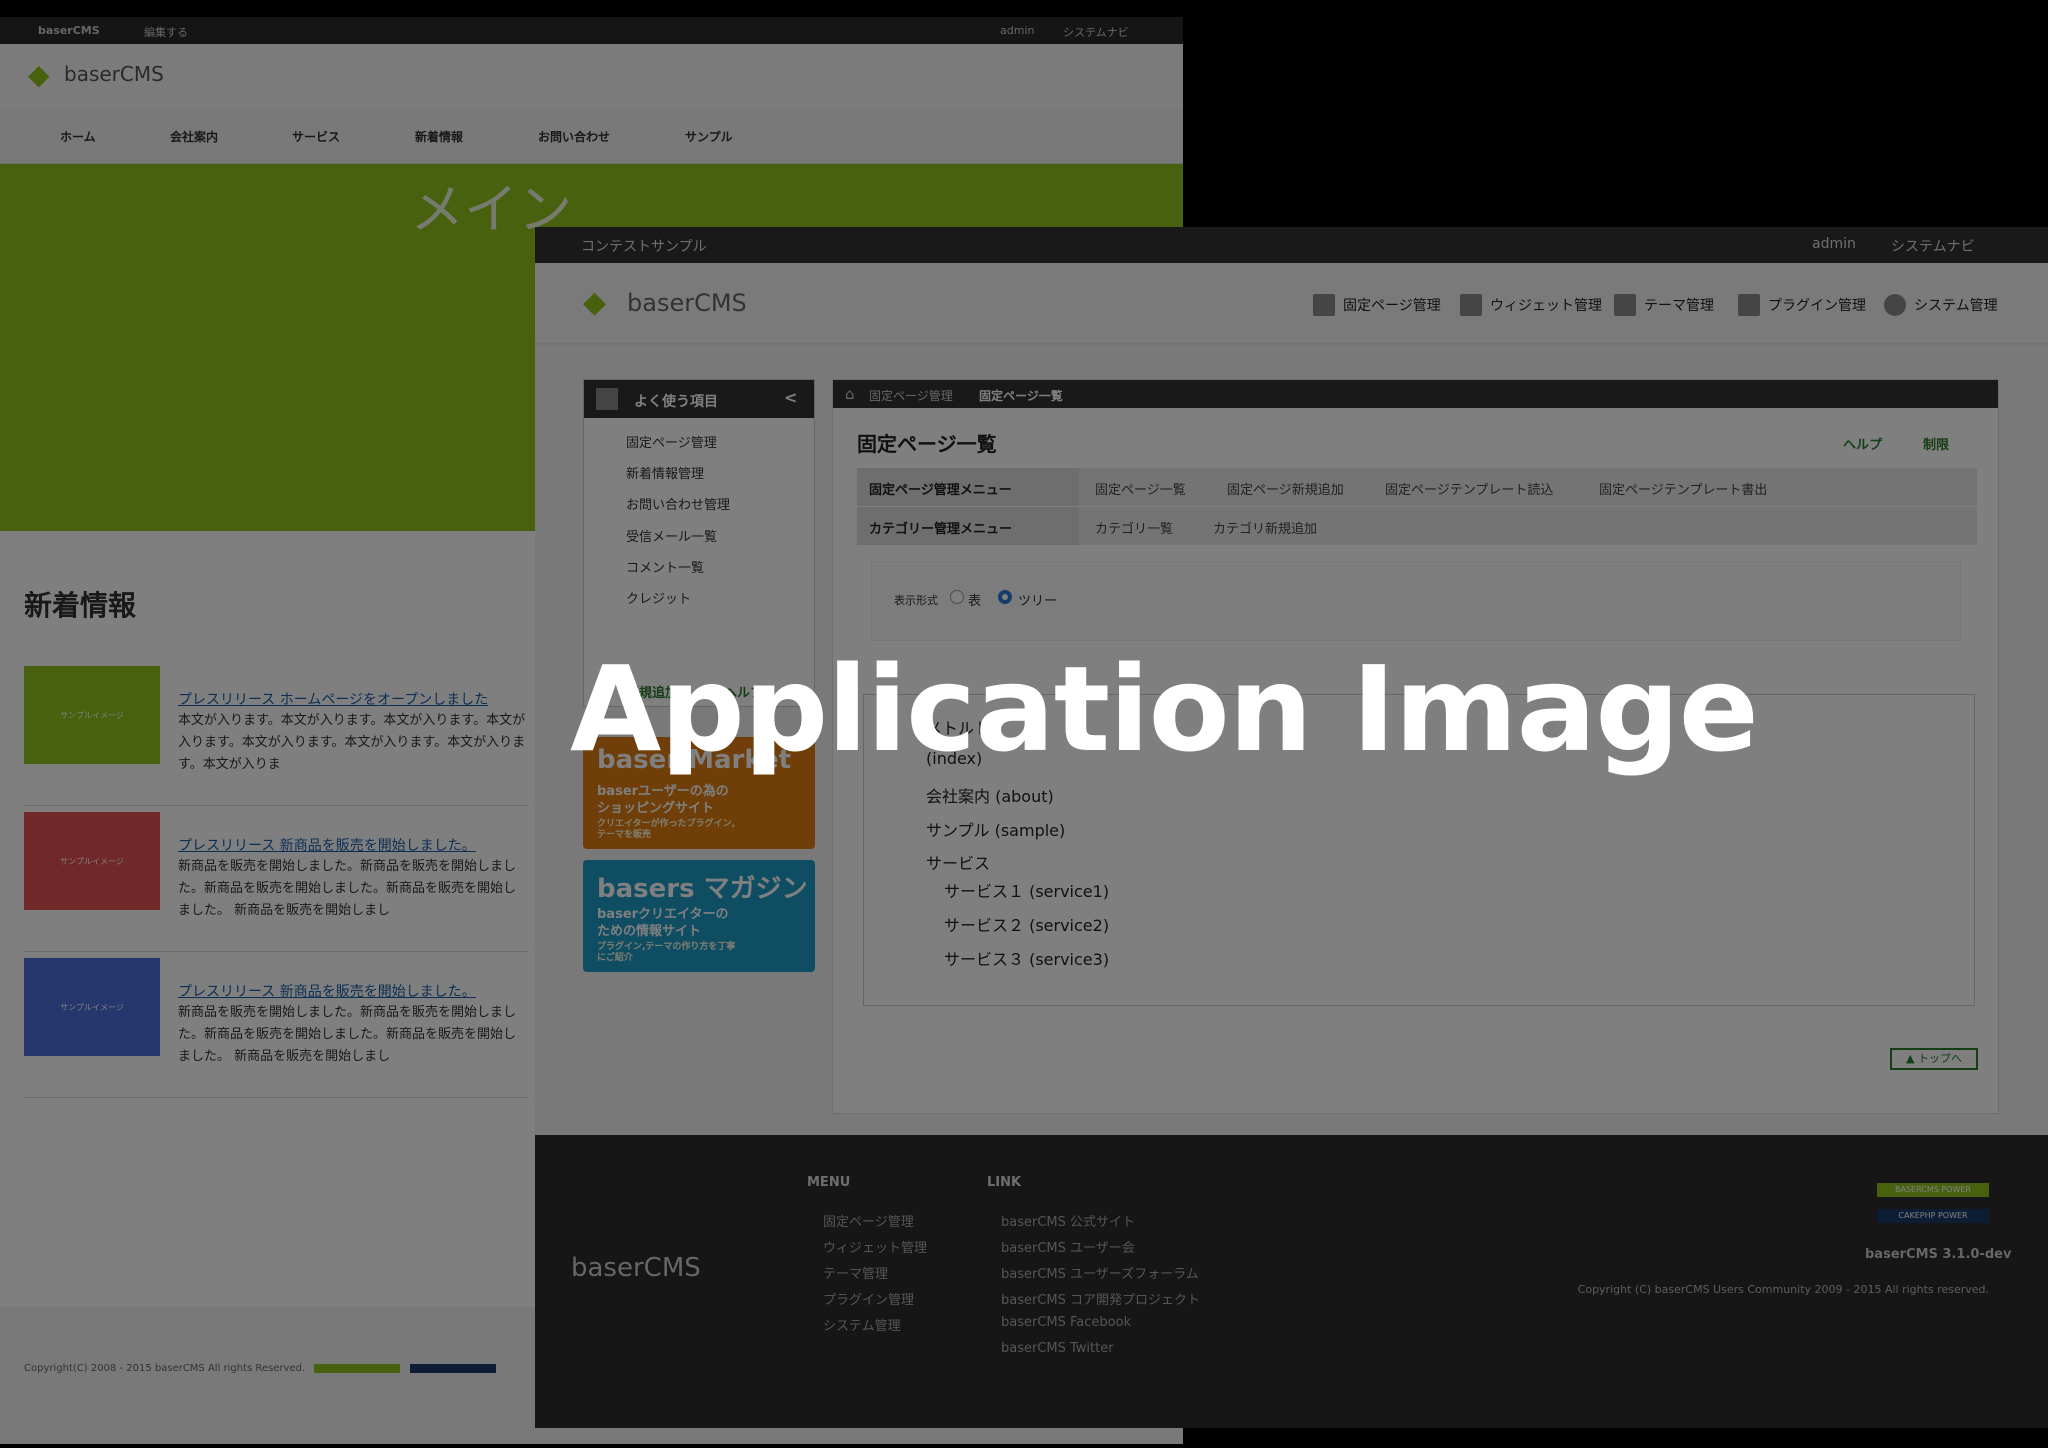 The width and height of the screenshot is (2048, 1448). What do you see at coordinates (1164, 709) in the screenshot?
I see `application-image-caption: Application Image` at bounding box center [1164, 709].